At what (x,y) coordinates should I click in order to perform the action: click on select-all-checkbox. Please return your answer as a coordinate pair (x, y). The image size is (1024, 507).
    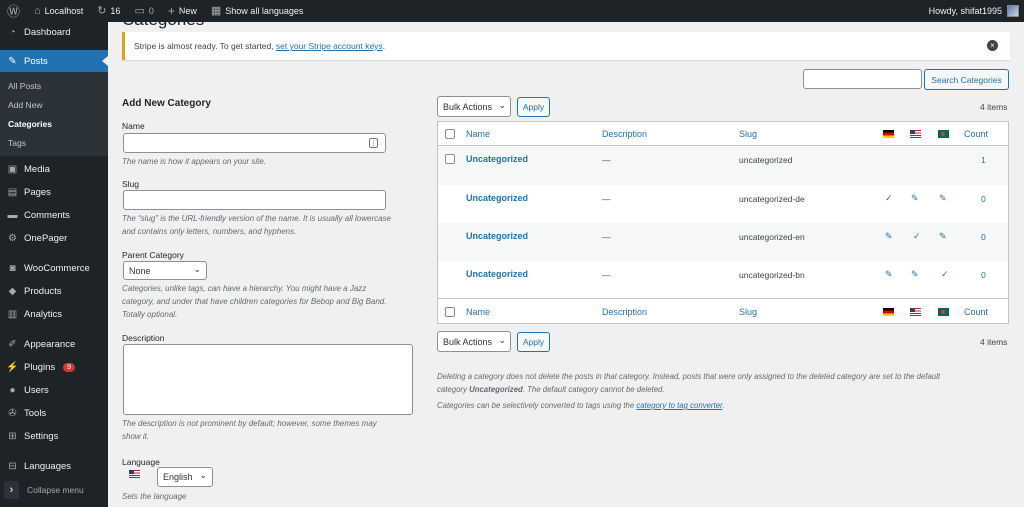
    Looking at the image, I should click on (450, 134).